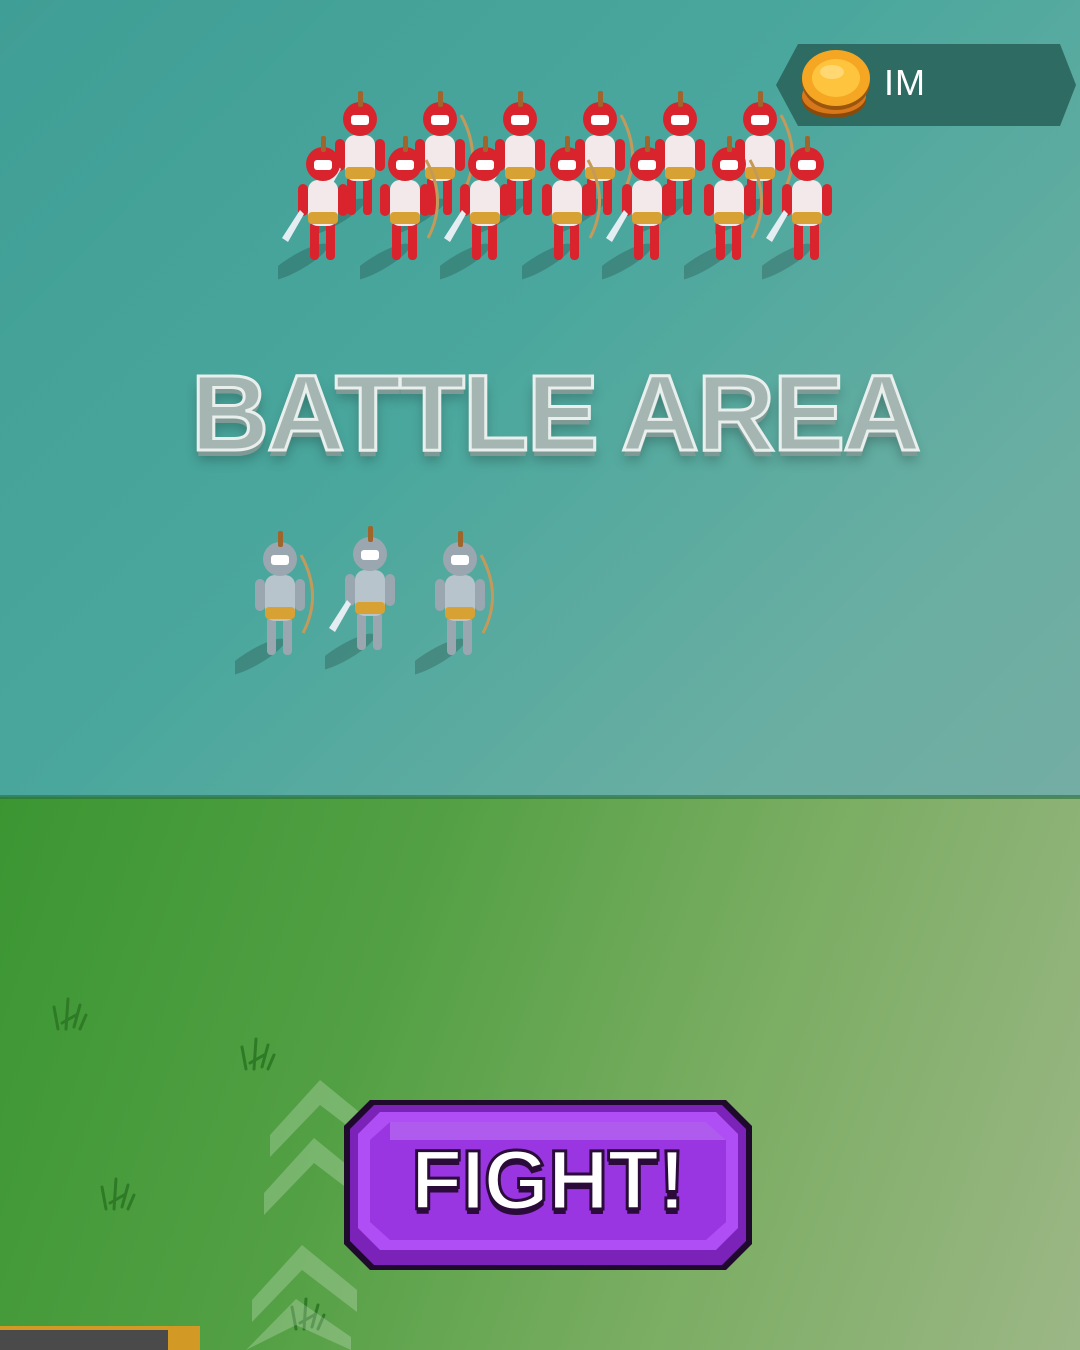  Describe the element at coordinates (549, 1180) in the screenshot. I see `fight-button-label: FIGHT!` at that location.